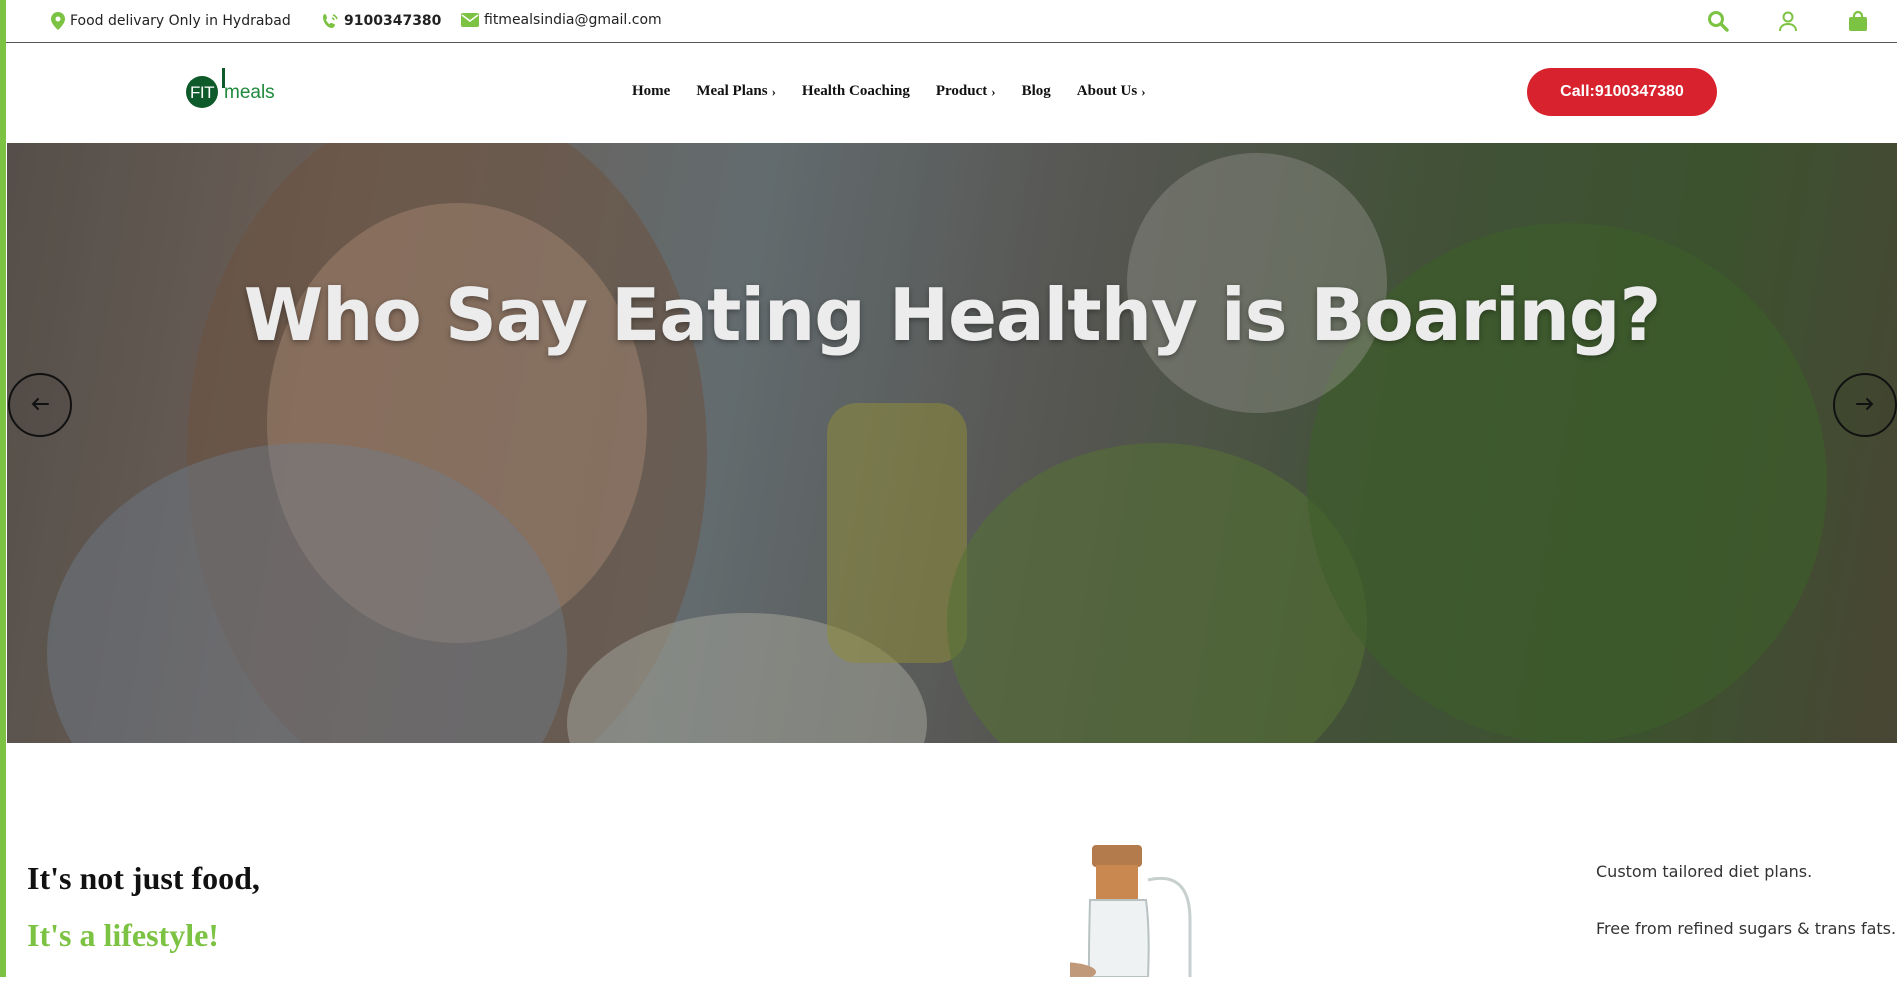 Image resolution: width=1897 pixels, height=981 pixels. I want to click on nav-about-us: About Us ›, so click(1111, 91).